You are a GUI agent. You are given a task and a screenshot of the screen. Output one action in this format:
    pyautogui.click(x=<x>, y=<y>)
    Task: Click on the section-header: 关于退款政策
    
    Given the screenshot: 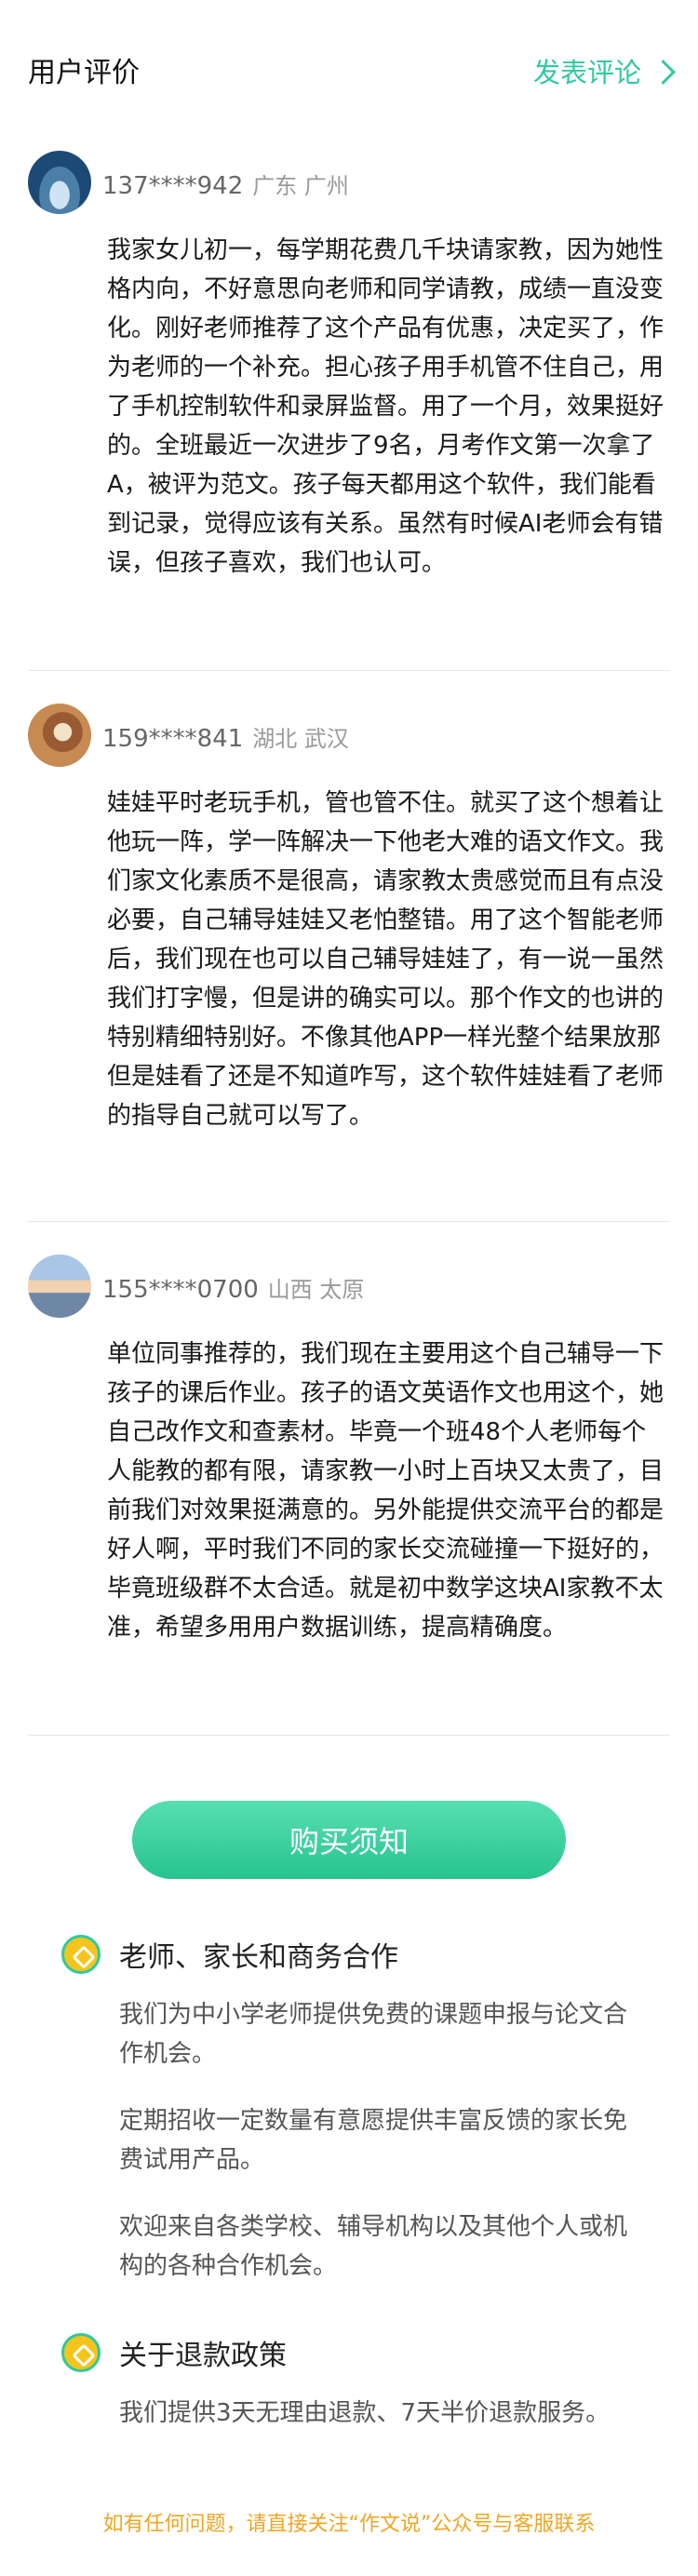 What is the action you would take?
    pyautogui.click(x=349, y=2352)
    